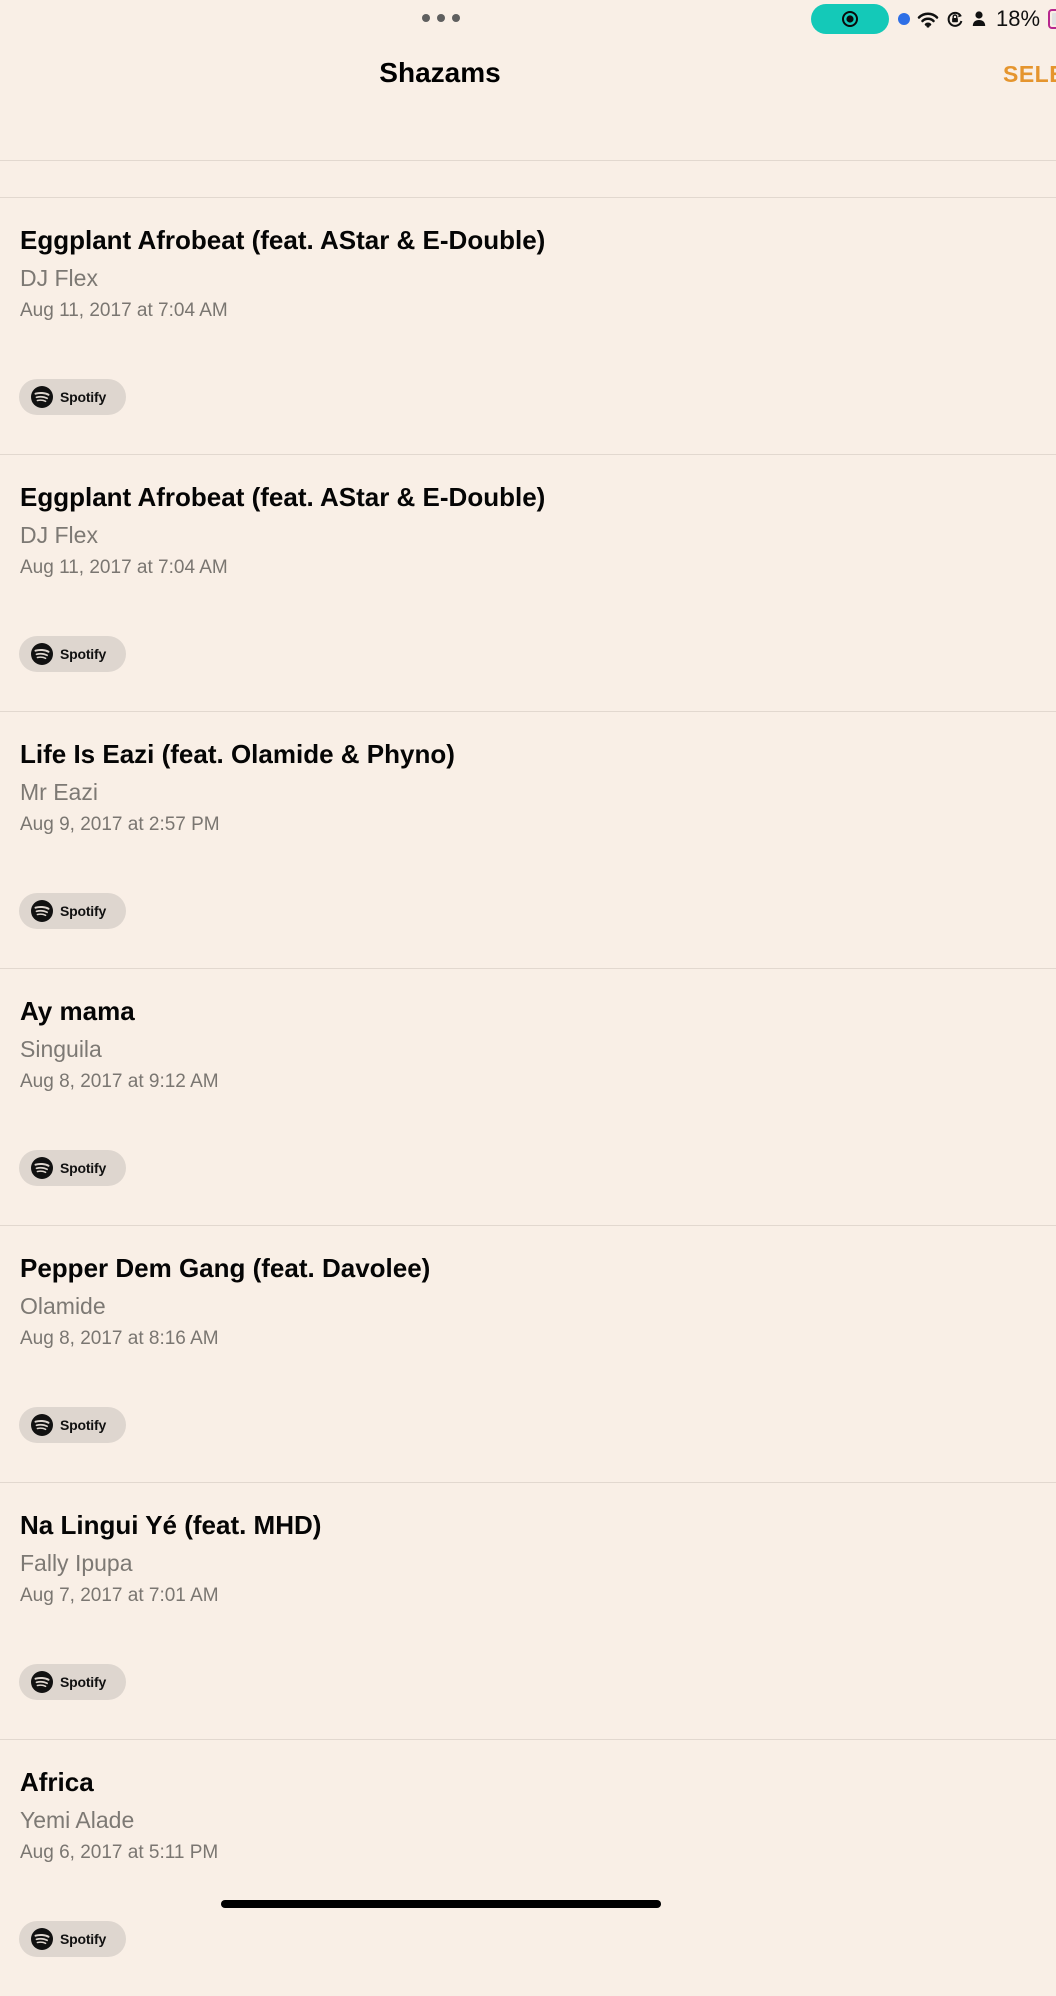 Image resolution: width=1056 pixels, height=1996 pixels. What do you see at coordinates (57, 1782) in the screenshot?
I see `song-title: Africa` at bounding box center [57, 1782].